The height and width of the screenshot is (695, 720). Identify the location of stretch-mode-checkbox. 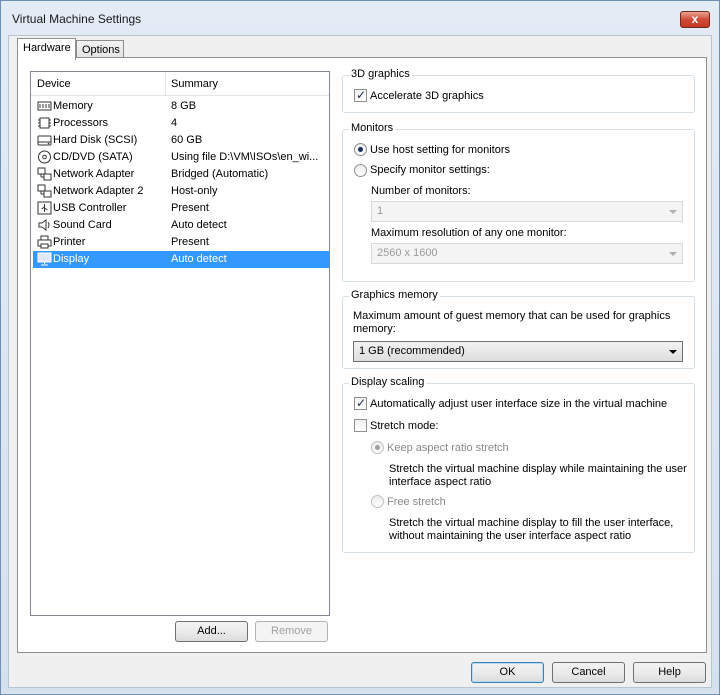
(360, 425).